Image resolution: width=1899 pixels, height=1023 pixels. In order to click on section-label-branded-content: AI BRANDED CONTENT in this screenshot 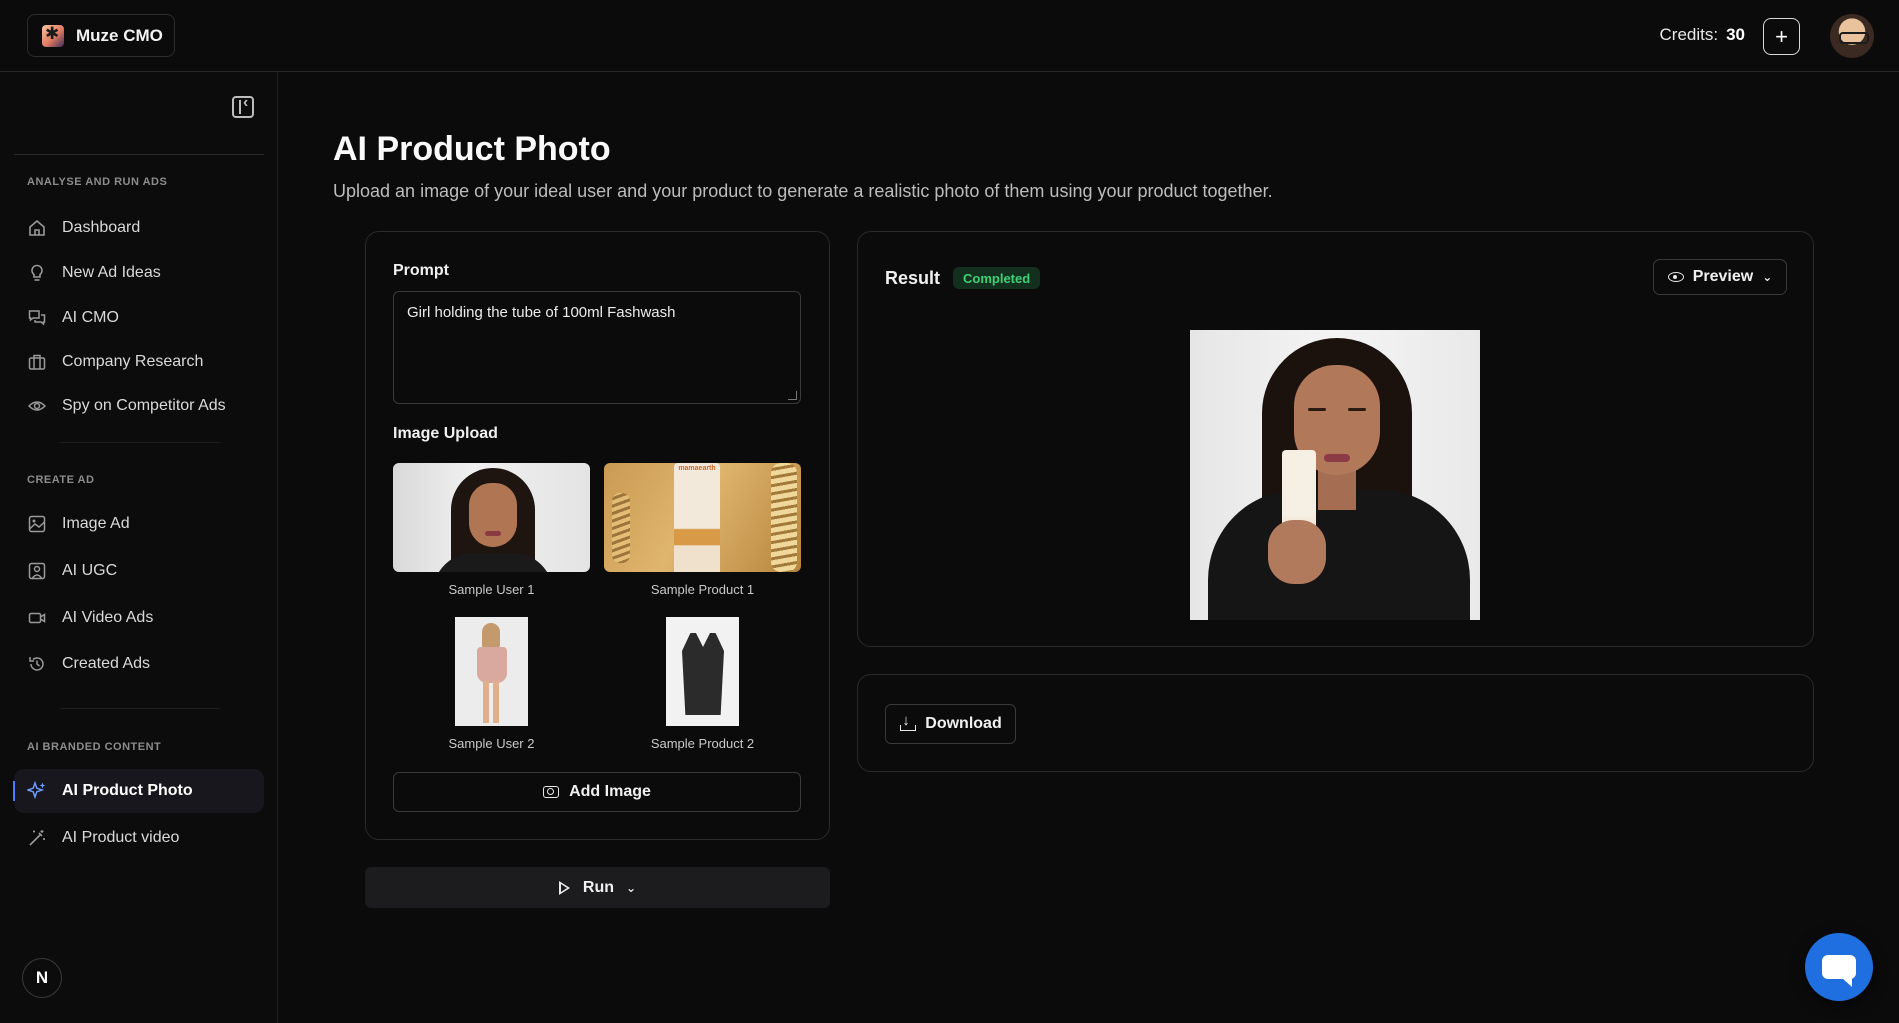, I will do `click(94, 747)`.